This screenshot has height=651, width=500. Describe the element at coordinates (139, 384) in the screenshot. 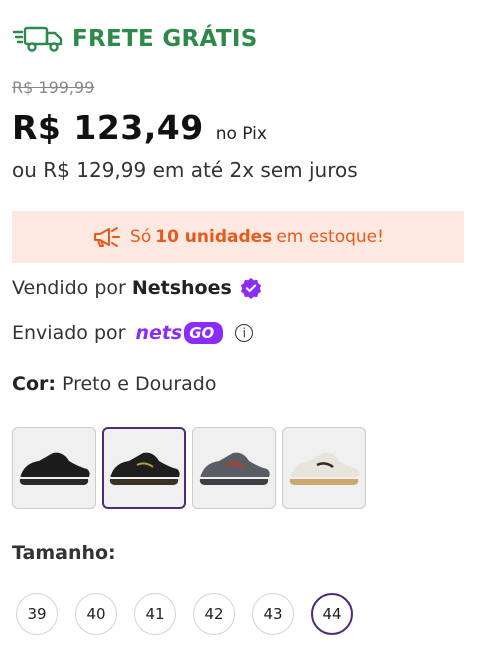

I see `color-value: Preto e Dourado` at that location.